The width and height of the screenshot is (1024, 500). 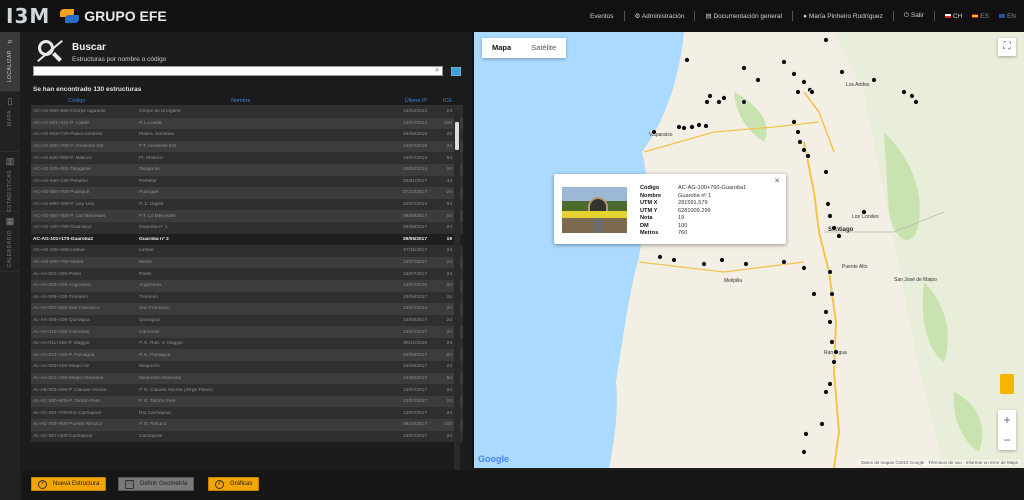 I want to click on column-header-ice: ICE, so click(x=442, y=101).